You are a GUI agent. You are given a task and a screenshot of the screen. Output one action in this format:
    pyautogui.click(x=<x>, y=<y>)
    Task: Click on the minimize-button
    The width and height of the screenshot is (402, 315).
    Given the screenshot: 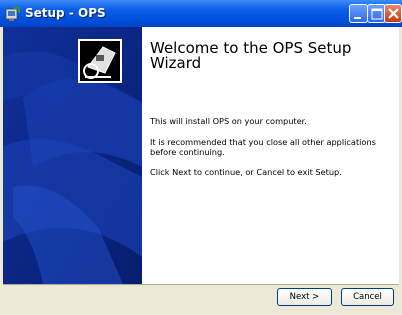 What is the action you would take?
    pyautogui.click(x=358, y=13)
    